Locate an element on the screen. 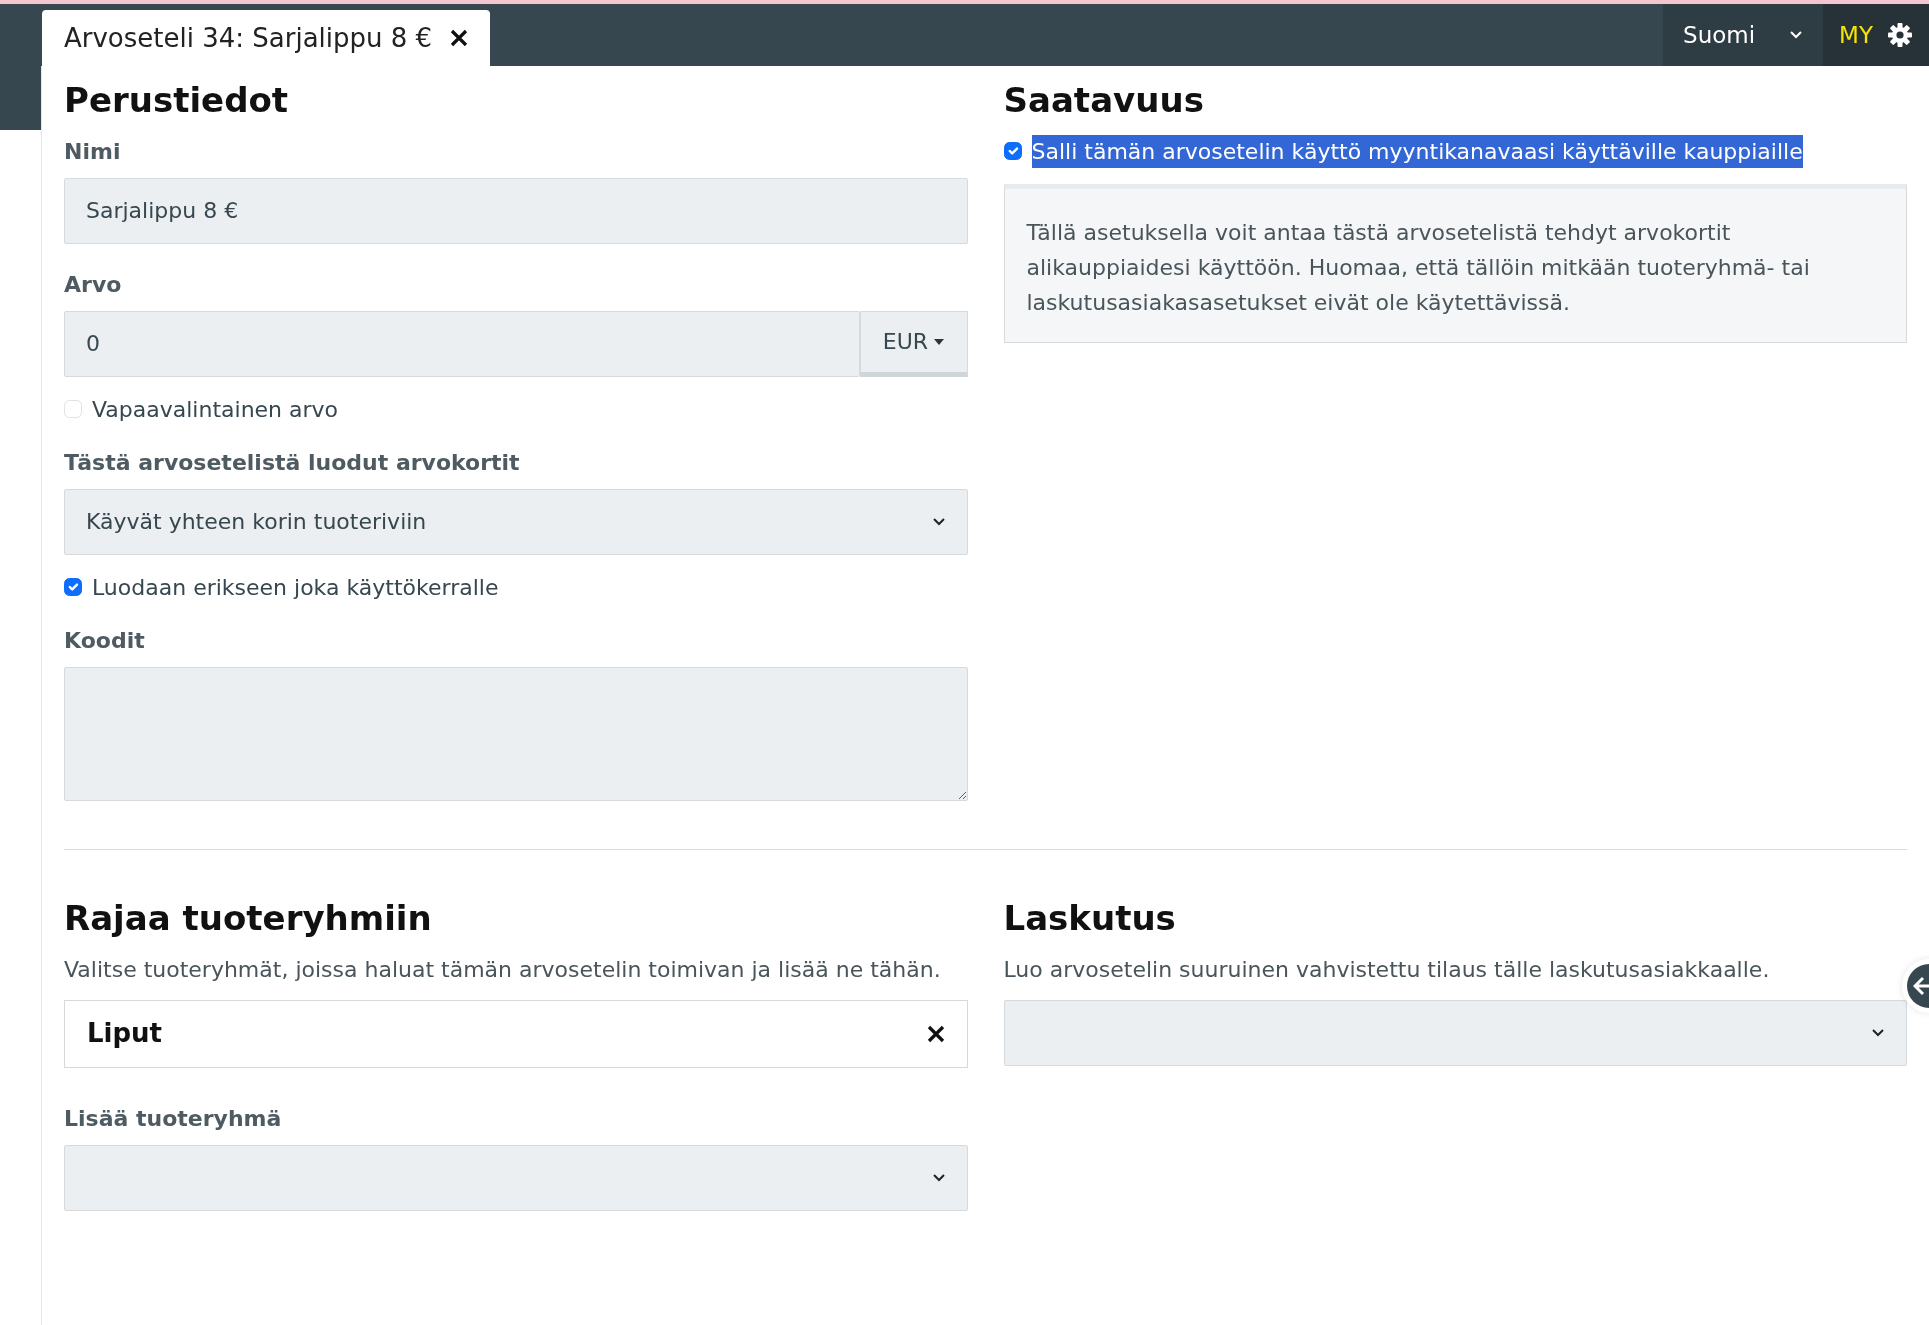 This screenshot has width=1929, height=1325. section-heading: Saatavuus is located at coordinates (1104, 100).